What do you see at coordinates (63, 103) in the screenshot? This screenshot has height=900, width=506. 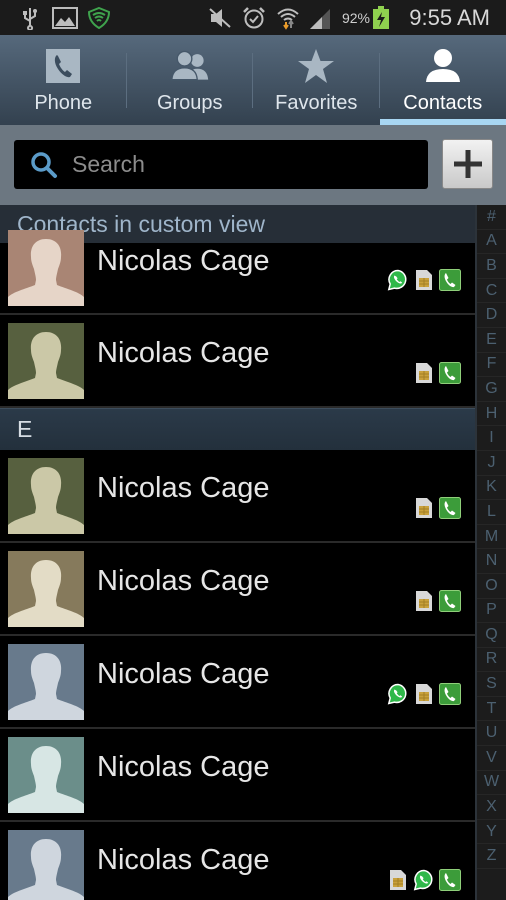 I see `tab-phone-label: Phone` at bounding box center [63, 103].